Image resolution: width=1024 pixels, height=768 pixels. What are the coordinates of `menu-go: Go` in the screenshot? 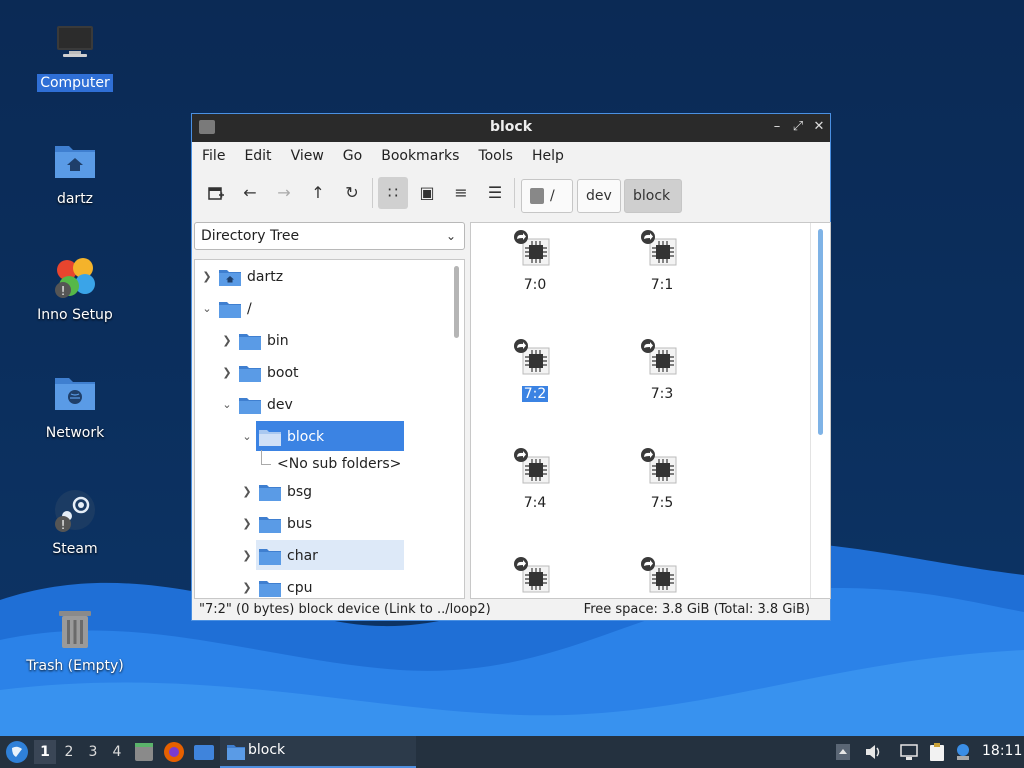 It's located at (352, 153).